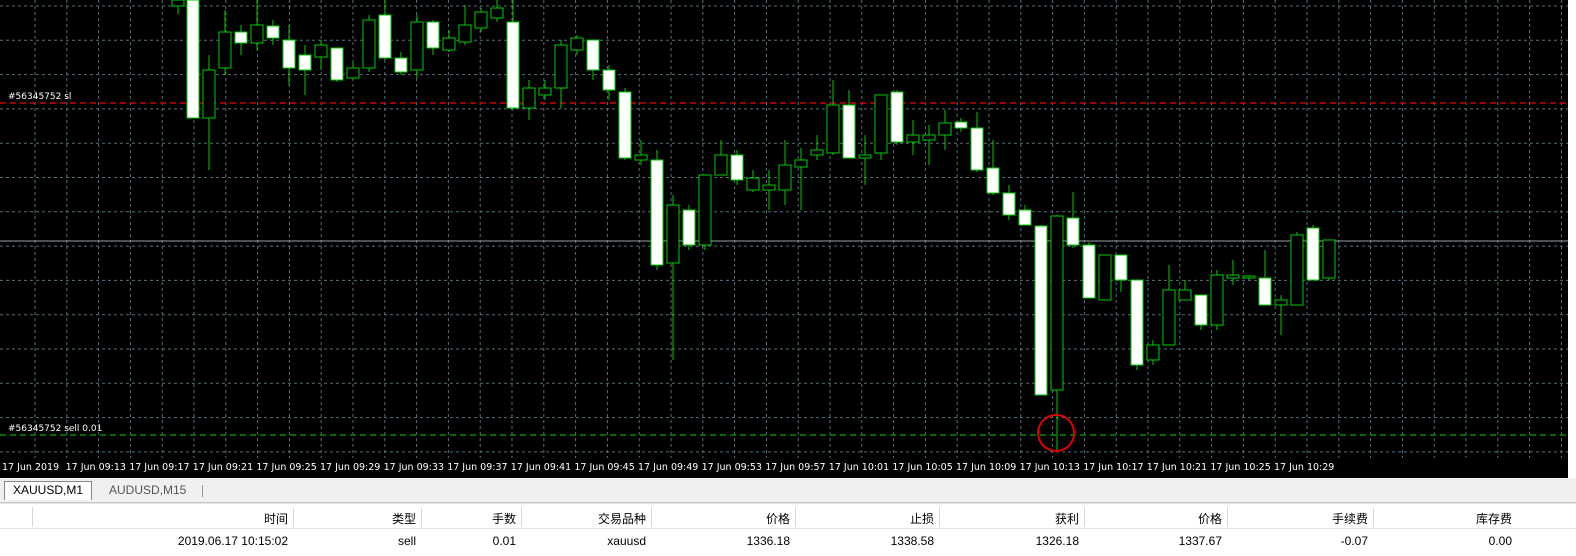 Image resolution: width=1576 pixels, height=556 pixels. Describe the element at coordinates (504, 541) in the screenshot. I see `table-cell: 0.01` at that location.